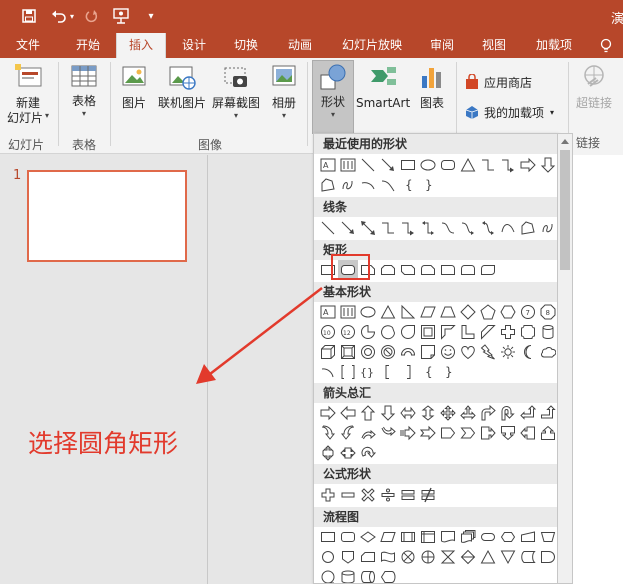 This screenshot has height=584, width=623. Describe the element at coordinates (259, 335) in the screenshot. I see `annotation-arrow-icon` at that location.